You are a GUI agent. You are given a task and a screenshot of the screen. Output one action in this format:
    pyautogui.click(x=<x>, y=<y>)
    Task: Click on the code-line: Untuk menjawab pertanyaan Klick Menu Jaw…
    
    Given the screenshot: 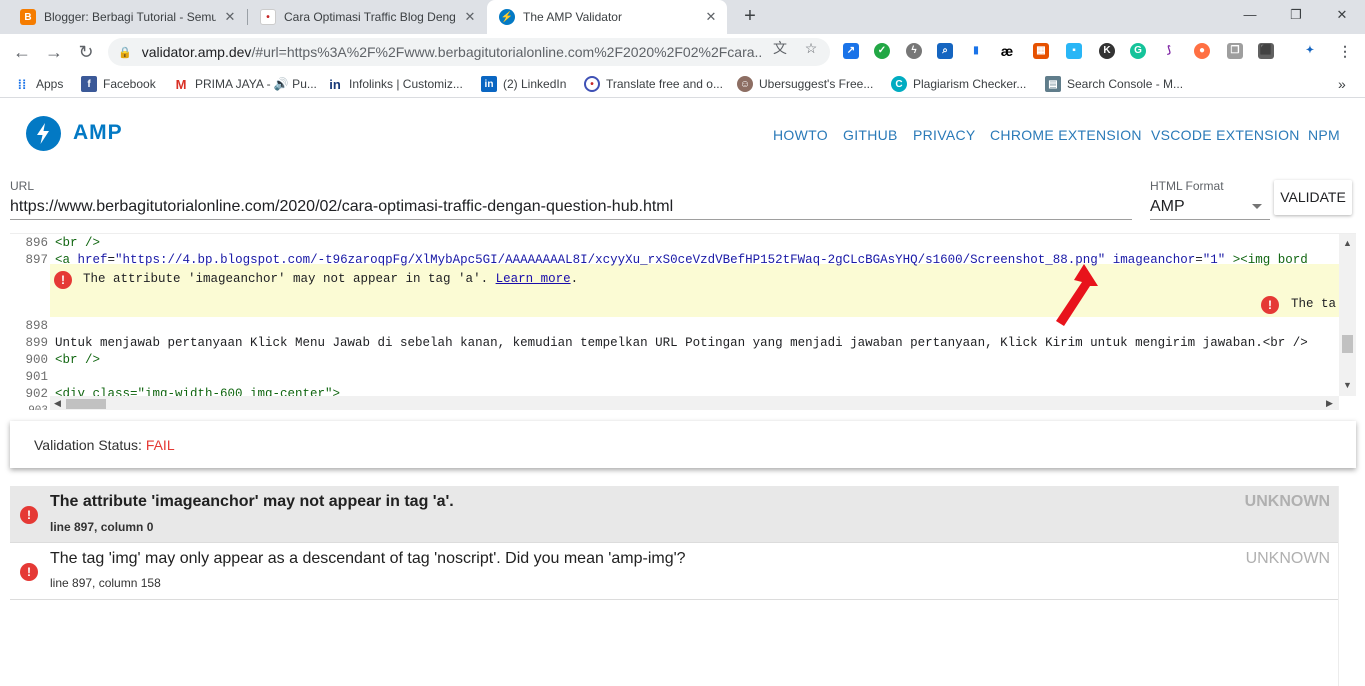 What is the action you would take?
    pyautogui.click(x=681, y=343)
    